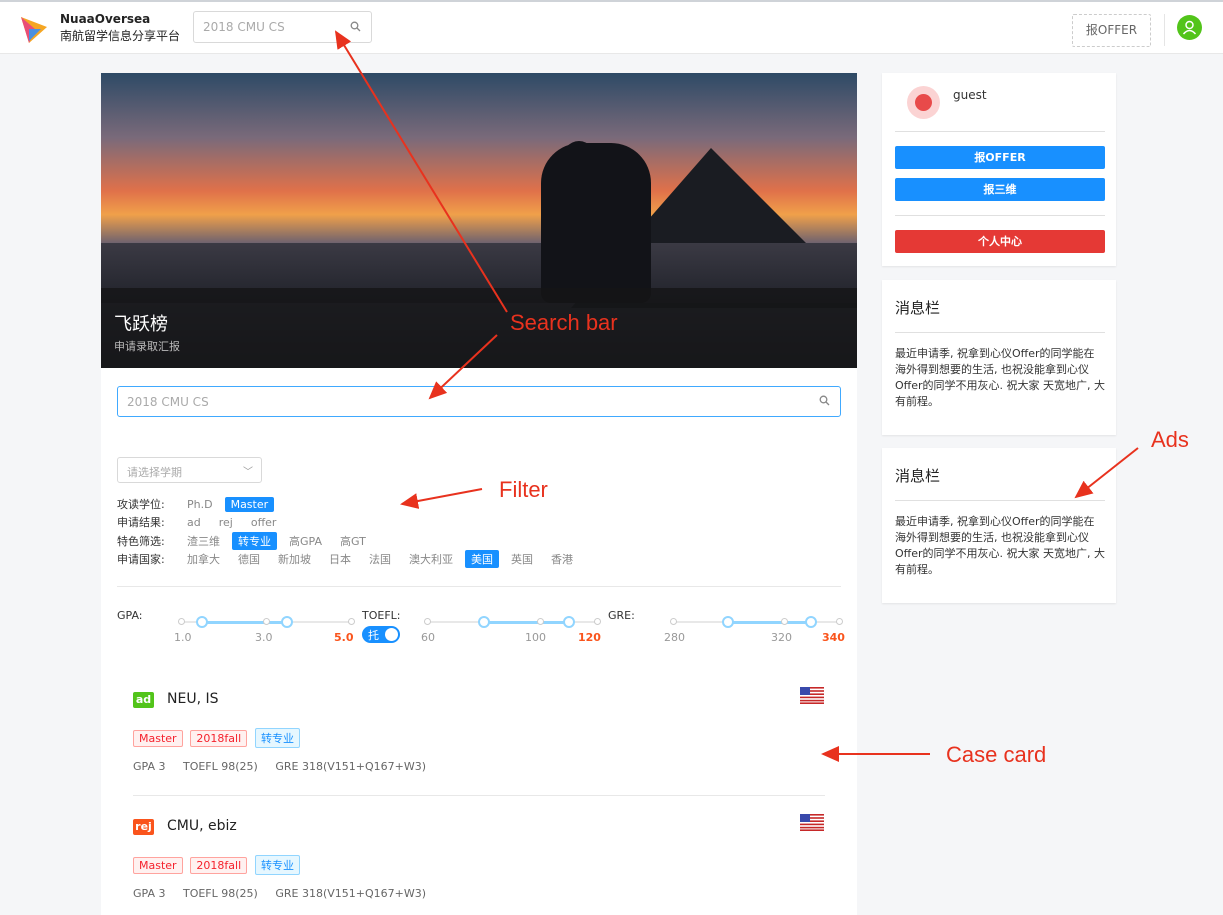 The width and height of the screenshot is (1223, 915). Describe the element at coordinates (143, 827) in the screenshot. I see `result-badge: rej` at that location.